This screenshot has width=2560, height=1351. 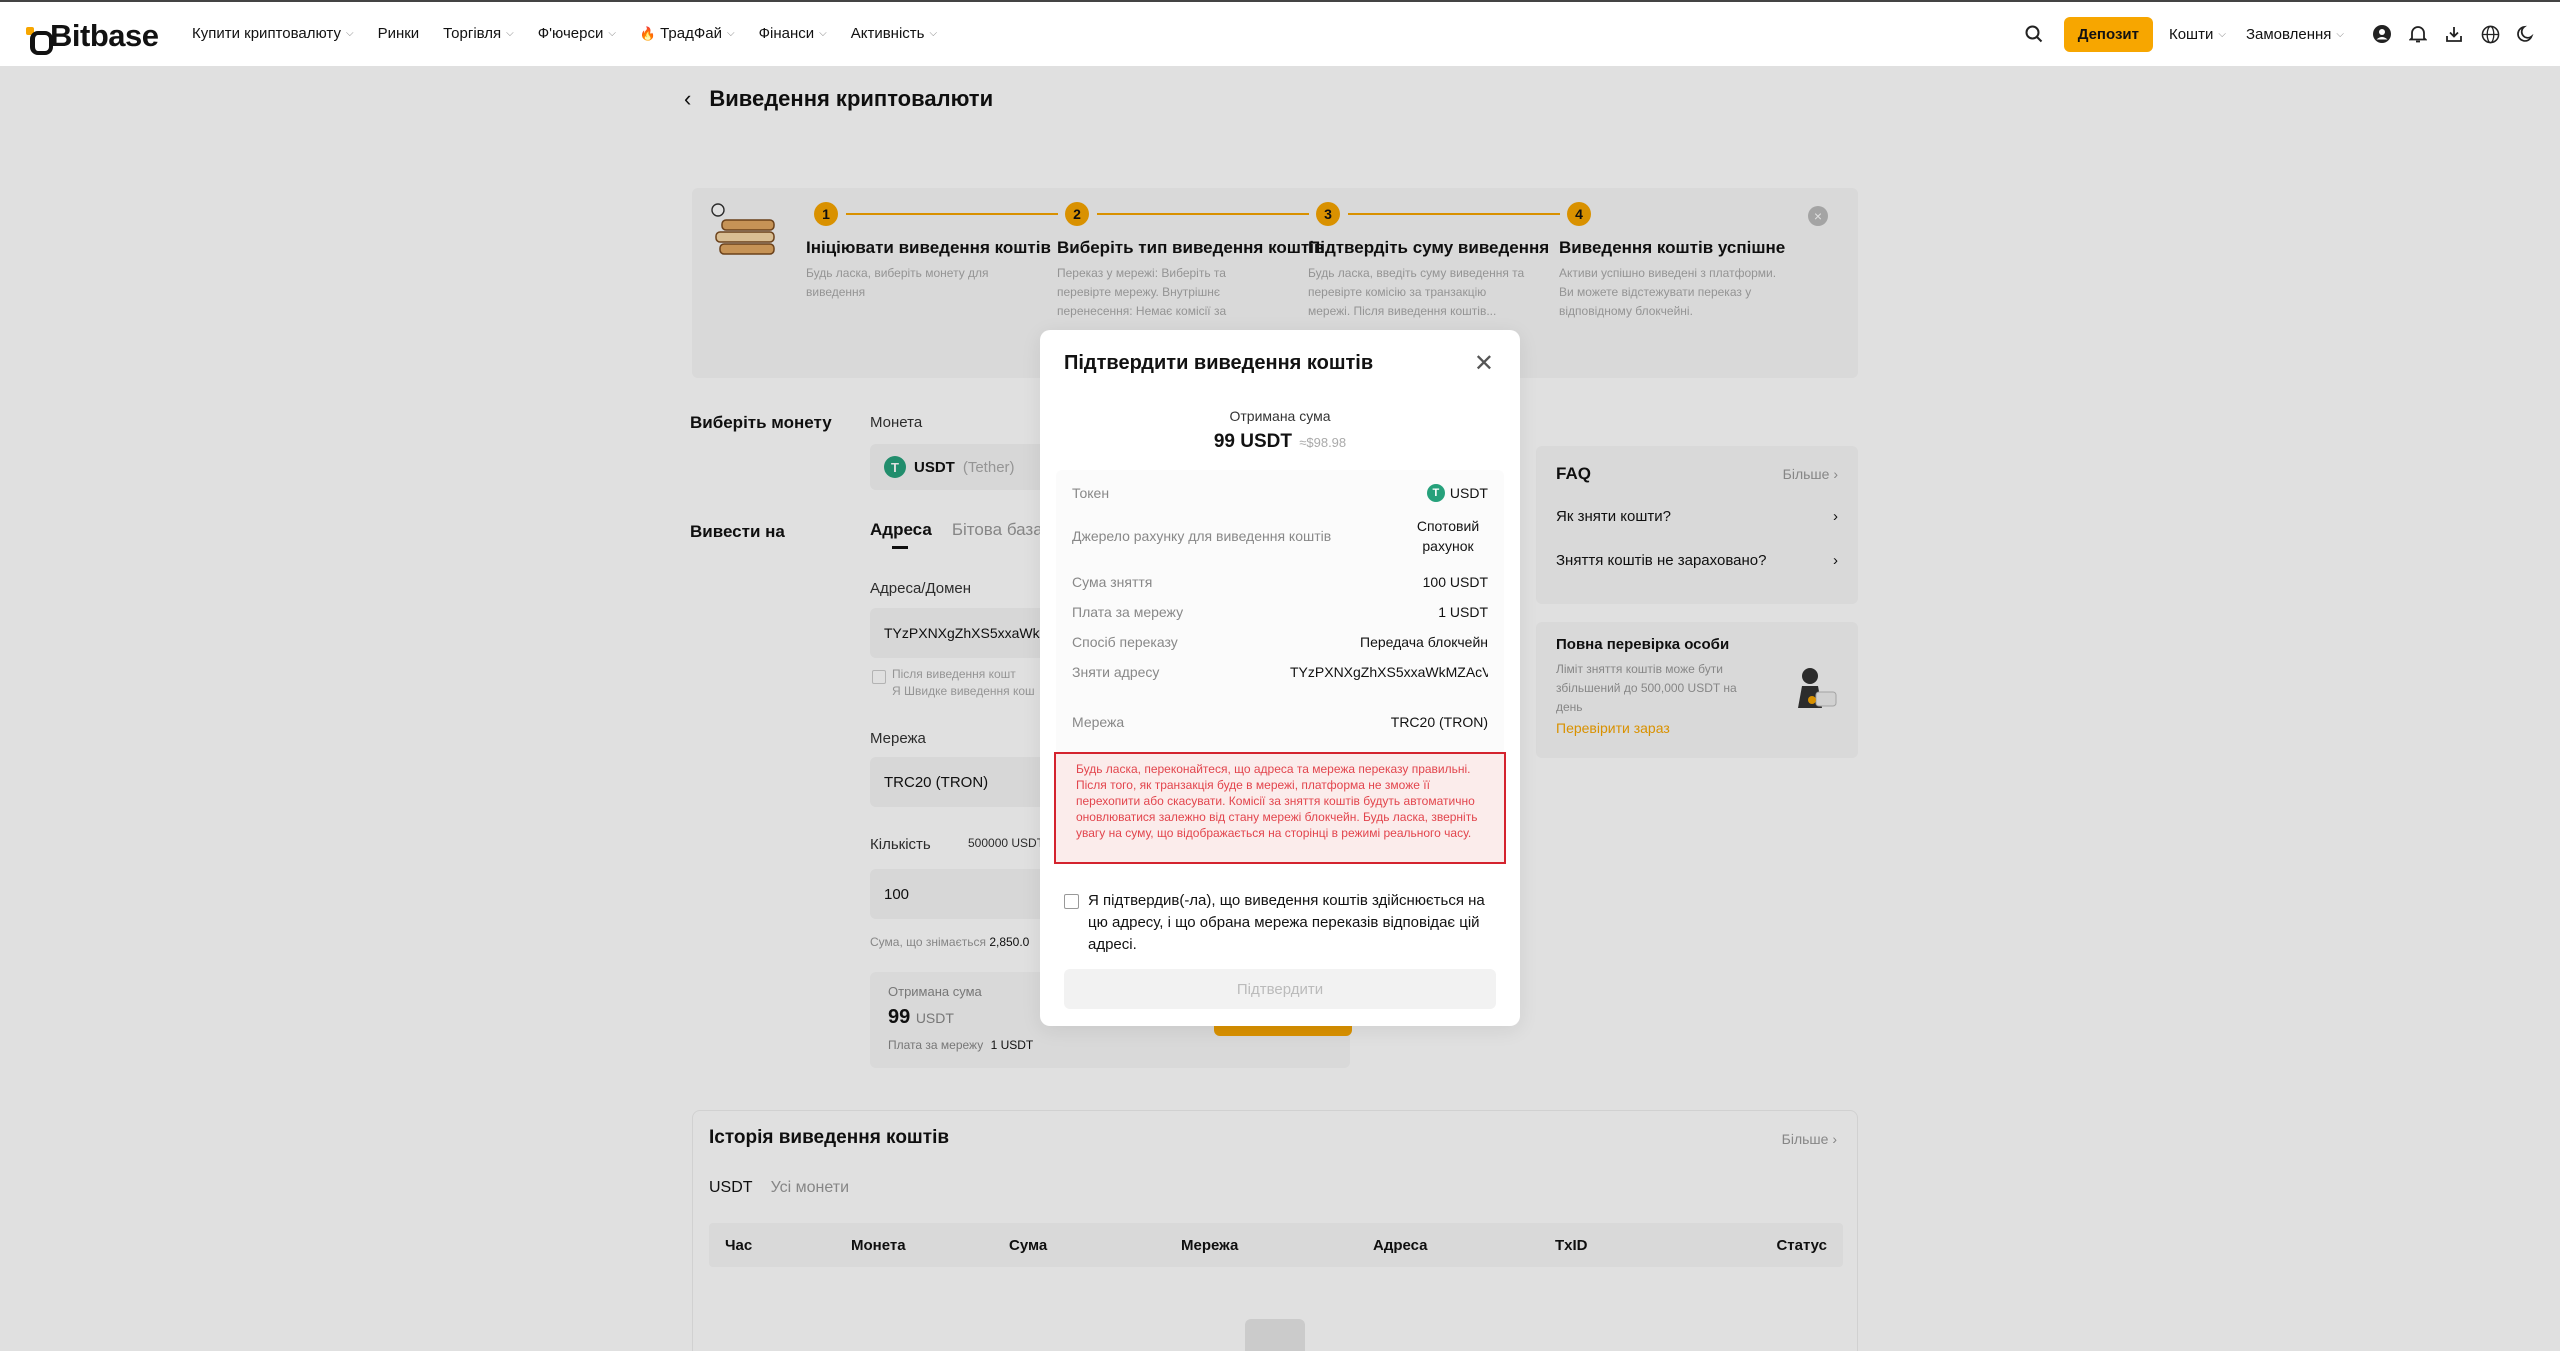 I want to click on modal-title: Підтвердити виведення коштів, so click(x=1219, y=363).